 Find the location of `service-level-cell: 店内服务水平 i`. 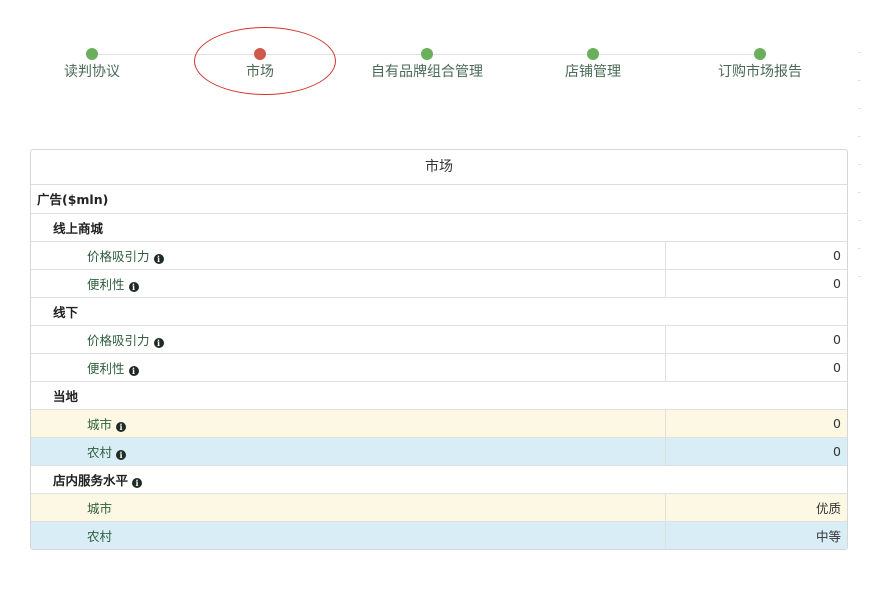

service-level-cell: 店内服务水平 i is located at coordinates (439, 478).